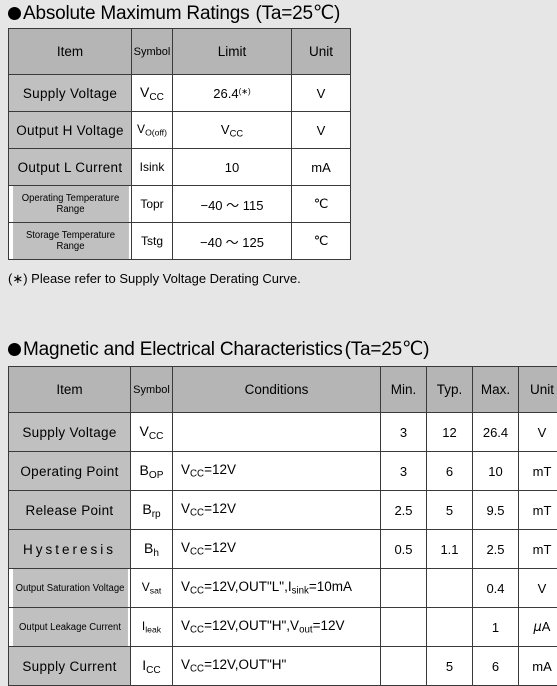  I want to click on row-item-label: Operating Temperature Range, so click(70, 204).